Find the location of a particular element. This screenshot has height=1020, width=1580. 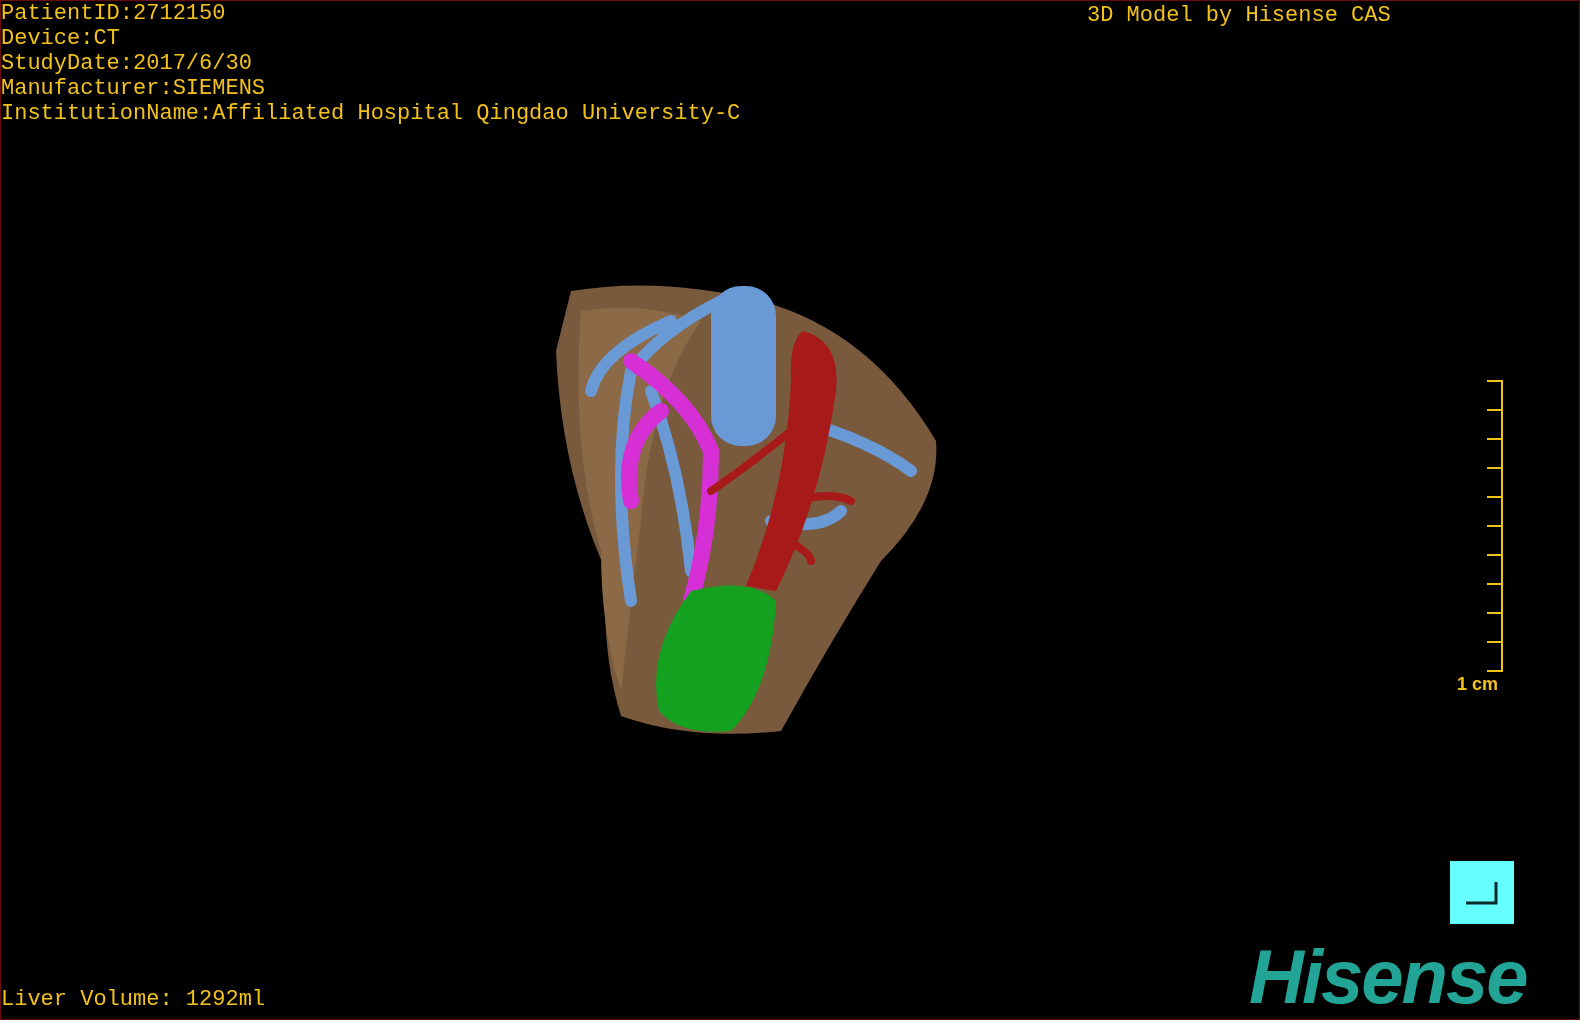

study-info-text: Manufacturer:SIEMENS is located at coordinates (134, 88).